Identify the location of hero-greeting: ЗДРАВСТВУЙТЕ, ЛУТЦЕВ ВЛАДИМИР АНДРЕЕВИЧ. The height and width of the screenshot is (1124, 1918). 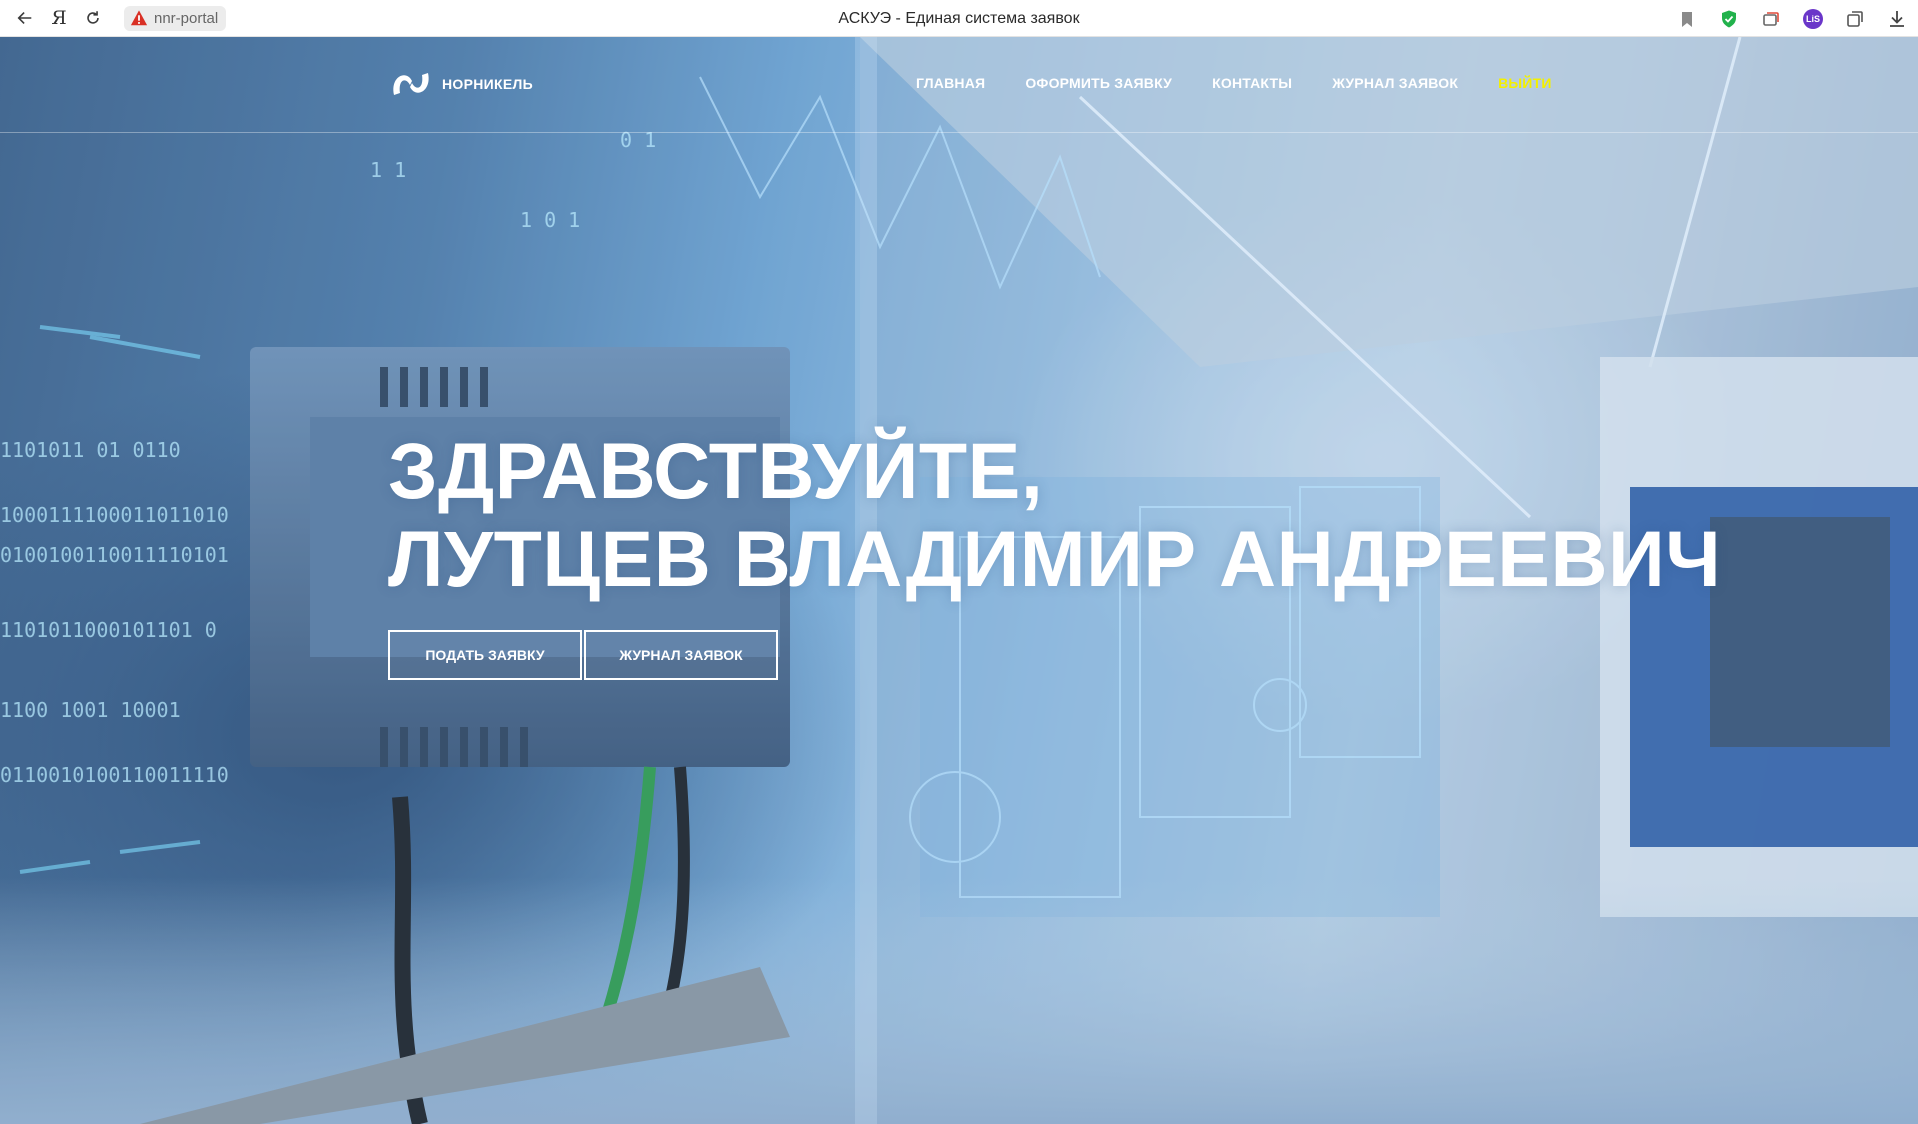
(1054, 515).